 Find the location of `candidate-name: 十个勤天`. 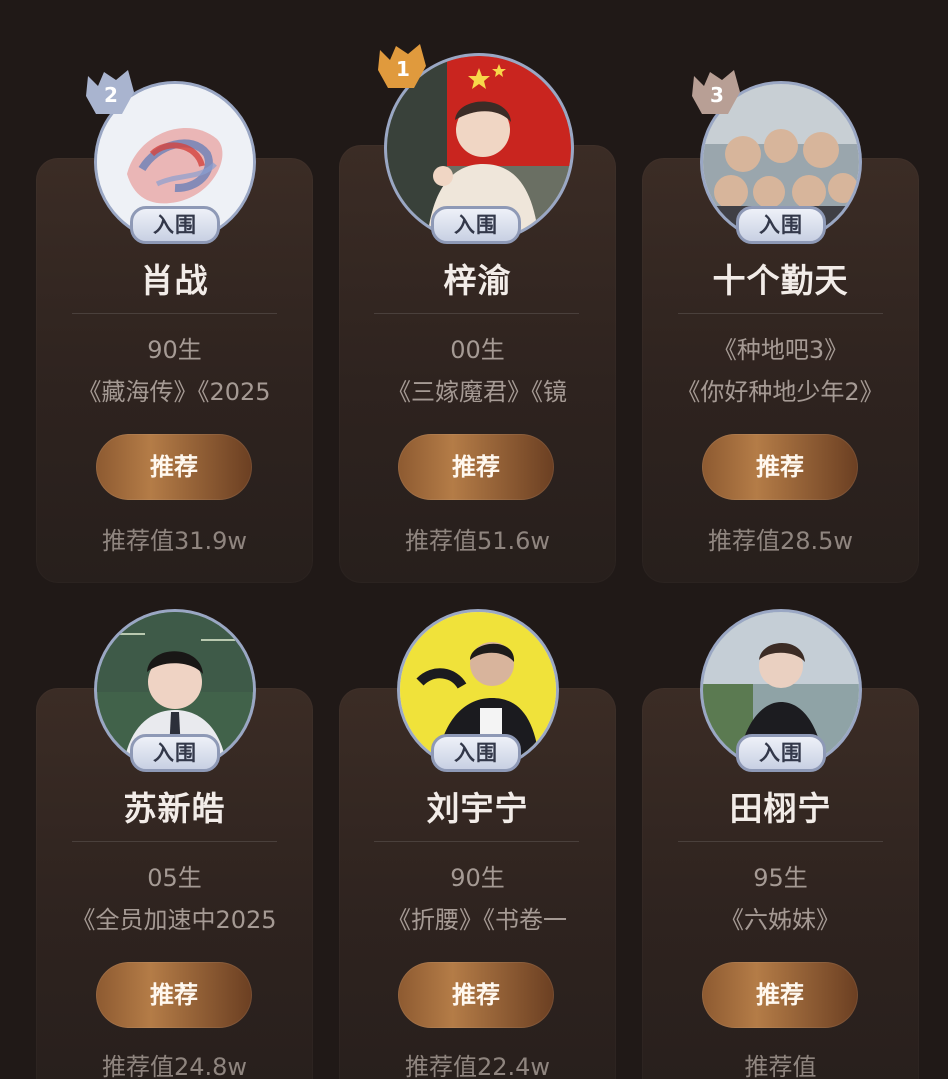

candidate-name: 十个勤天 is located at coordinates (780, 280).